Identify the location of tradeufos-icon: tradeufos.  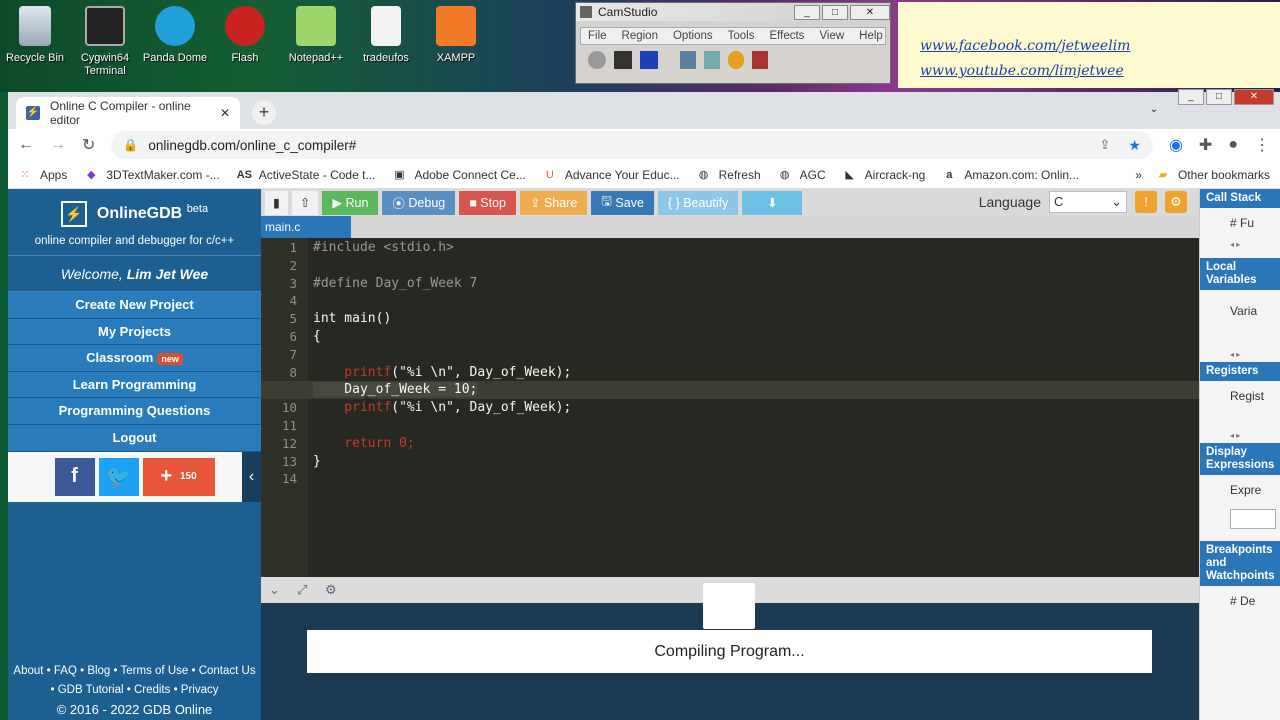
(386, 35).